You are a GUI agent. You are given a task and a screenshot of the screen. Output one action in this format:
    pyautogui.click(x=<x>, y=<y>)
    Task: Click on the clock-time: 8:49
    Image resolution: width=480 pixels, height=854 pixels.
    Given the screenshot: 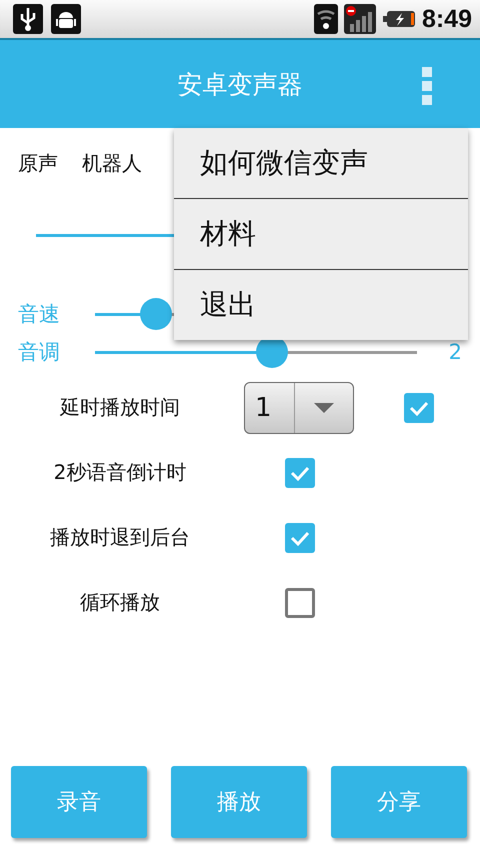 What is the action you would take?
    pyautogui.click(x=447, y=19)
    